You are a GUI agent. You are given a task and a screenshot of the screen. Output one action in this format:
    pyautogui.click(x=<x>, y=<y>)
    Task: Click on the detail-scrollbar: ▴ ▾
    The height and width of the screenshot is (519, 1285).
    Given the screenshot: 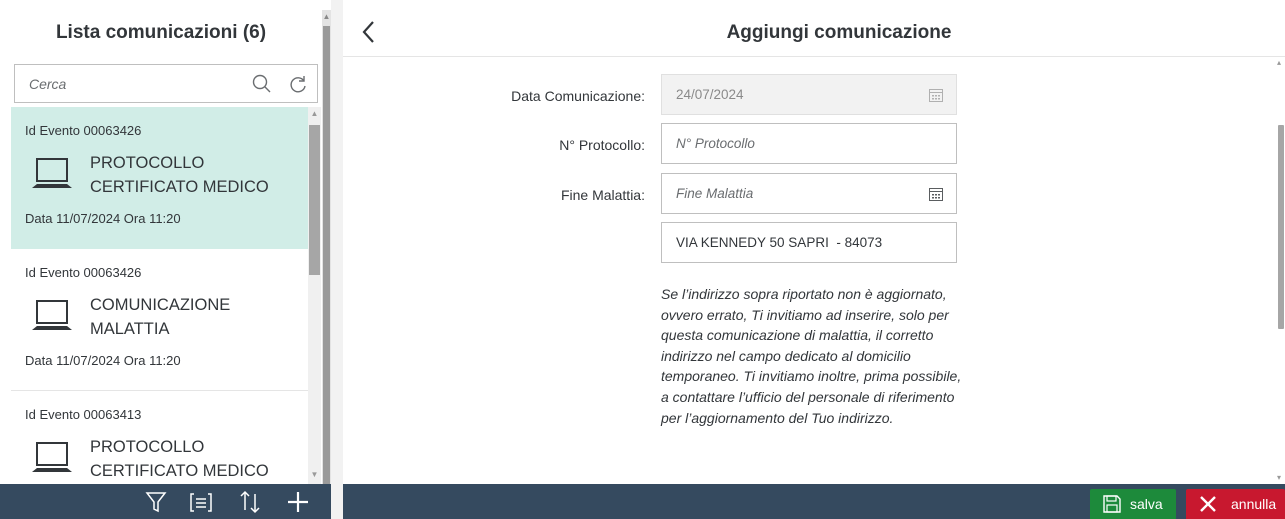 What is the action you would take?
    pyautogui.click(x=1281, y=271)
    